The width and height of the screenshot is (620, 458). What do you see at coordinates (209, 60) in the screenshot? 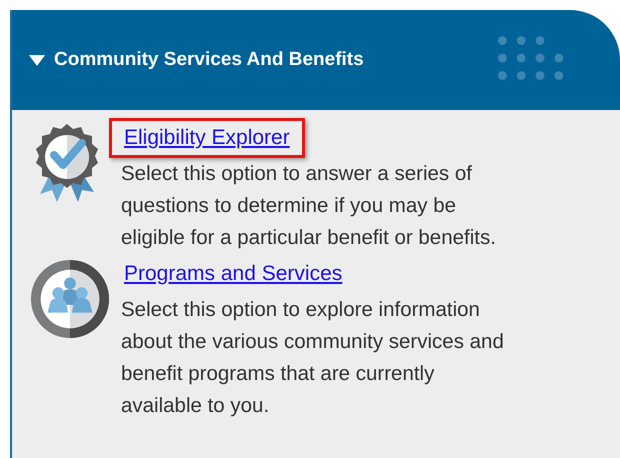
I see `panel-title: Community Services And Benefits` at bounding box center [209, 60].